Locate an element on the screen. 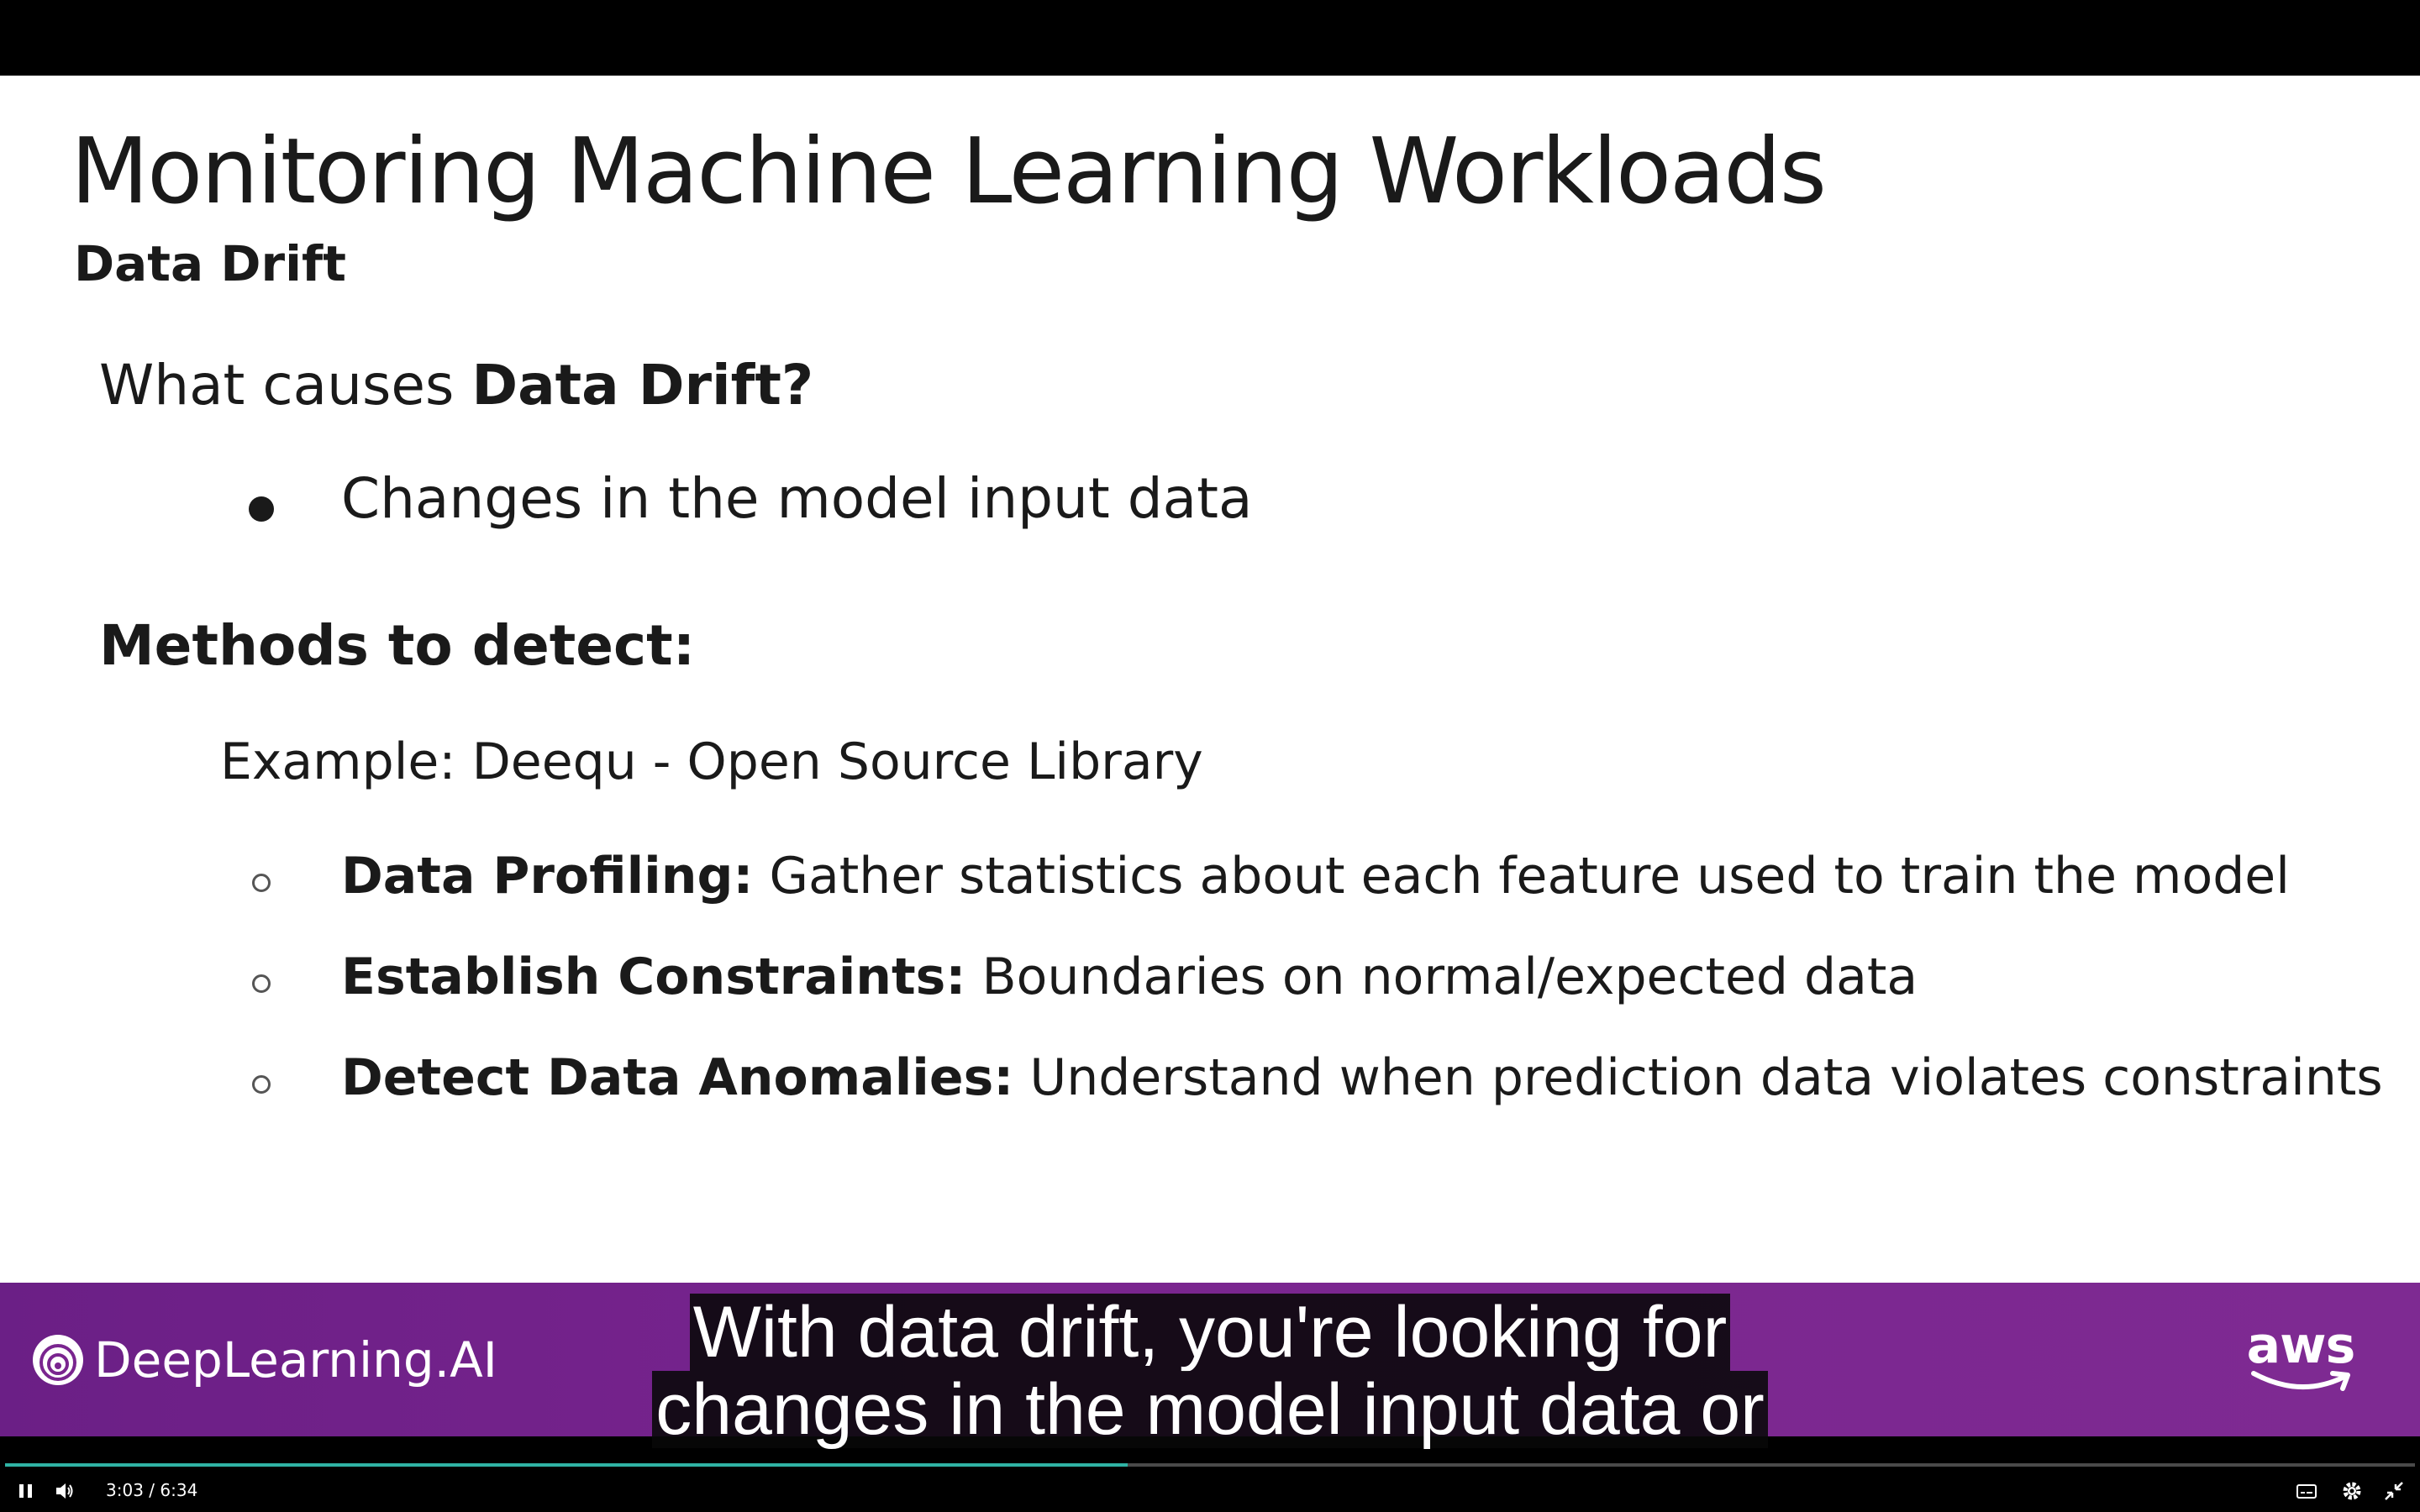 This screenshot has width=2420, height=1512. bullet-text: Changes in the model input data is located at coordinates (797, 498).